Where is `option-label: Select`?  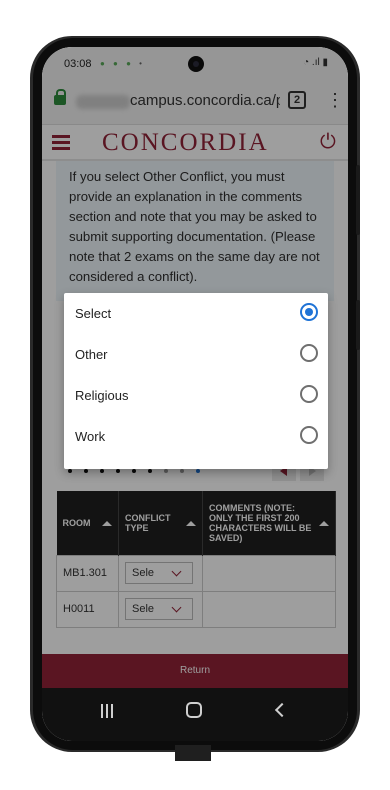
option-label: Select is located at coordinates (93, 313).